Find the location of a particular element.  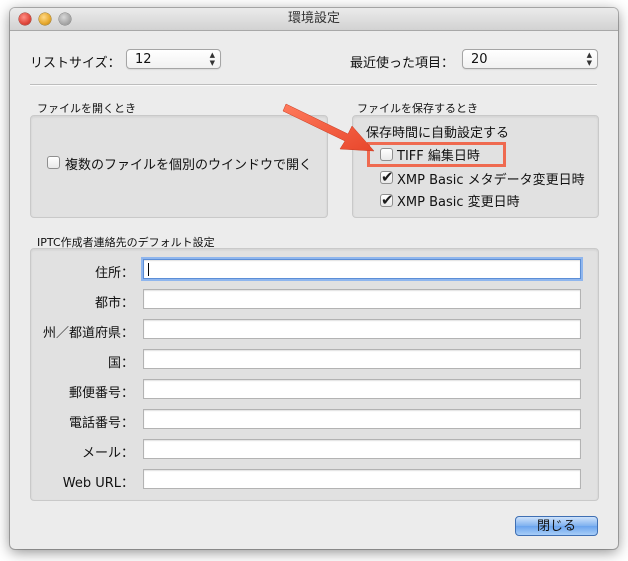

state-label: 州／都道府県： is located at coordinates (88, 333).